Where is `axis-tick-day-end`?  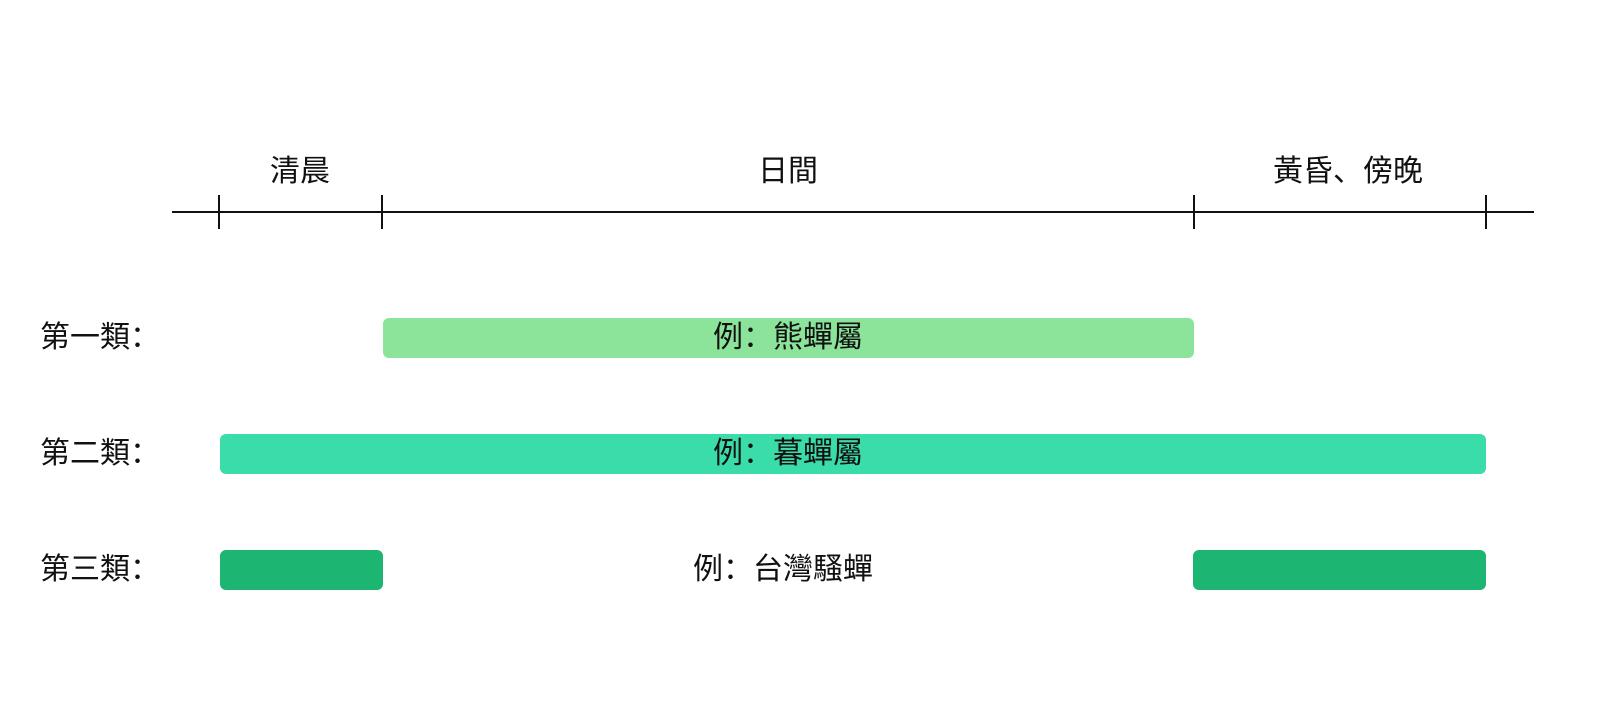
axis-tick-day-end is located at coordinates (1194, 212).